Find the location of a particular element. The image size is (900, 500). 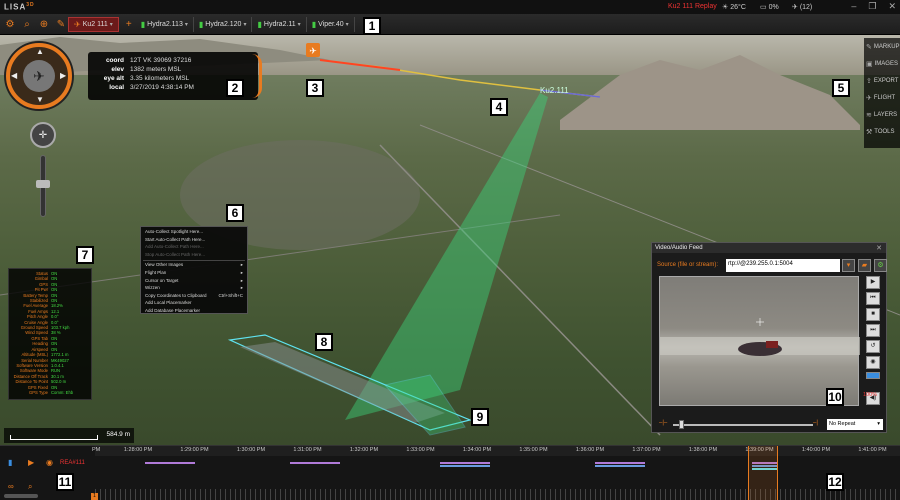

seek-end-icon: –| is located at coordinates (815, 423).